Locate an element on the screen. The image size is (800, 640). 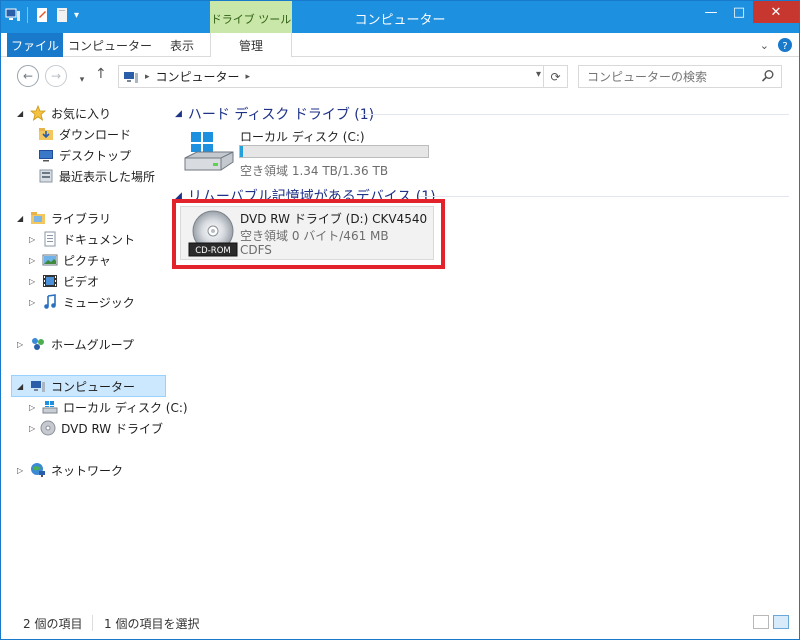
nav-label: コンピューター is located at coordinates (93, 386).